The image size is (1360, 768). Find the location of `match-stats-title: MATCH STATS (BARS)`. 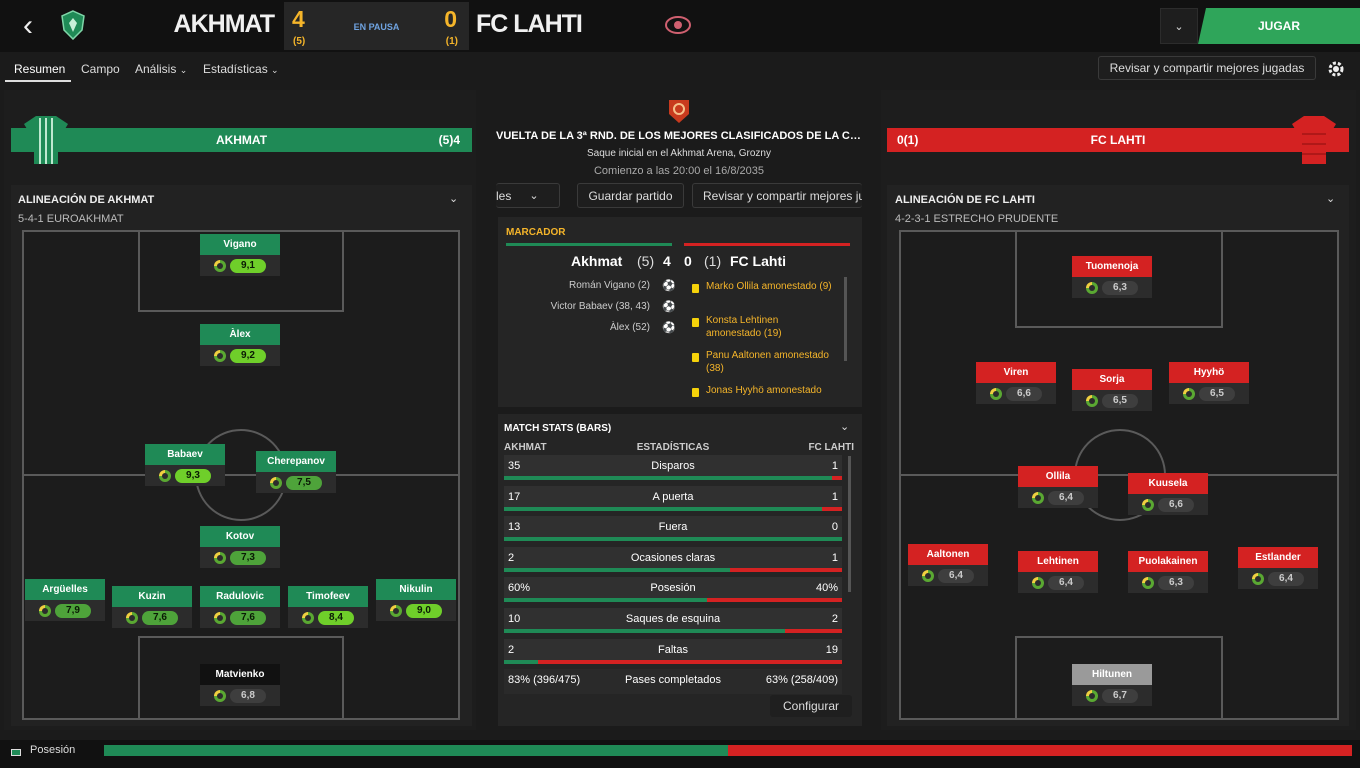

match-stats-title: MATCH STATS (BARS) is located at coordinates (558, 428).